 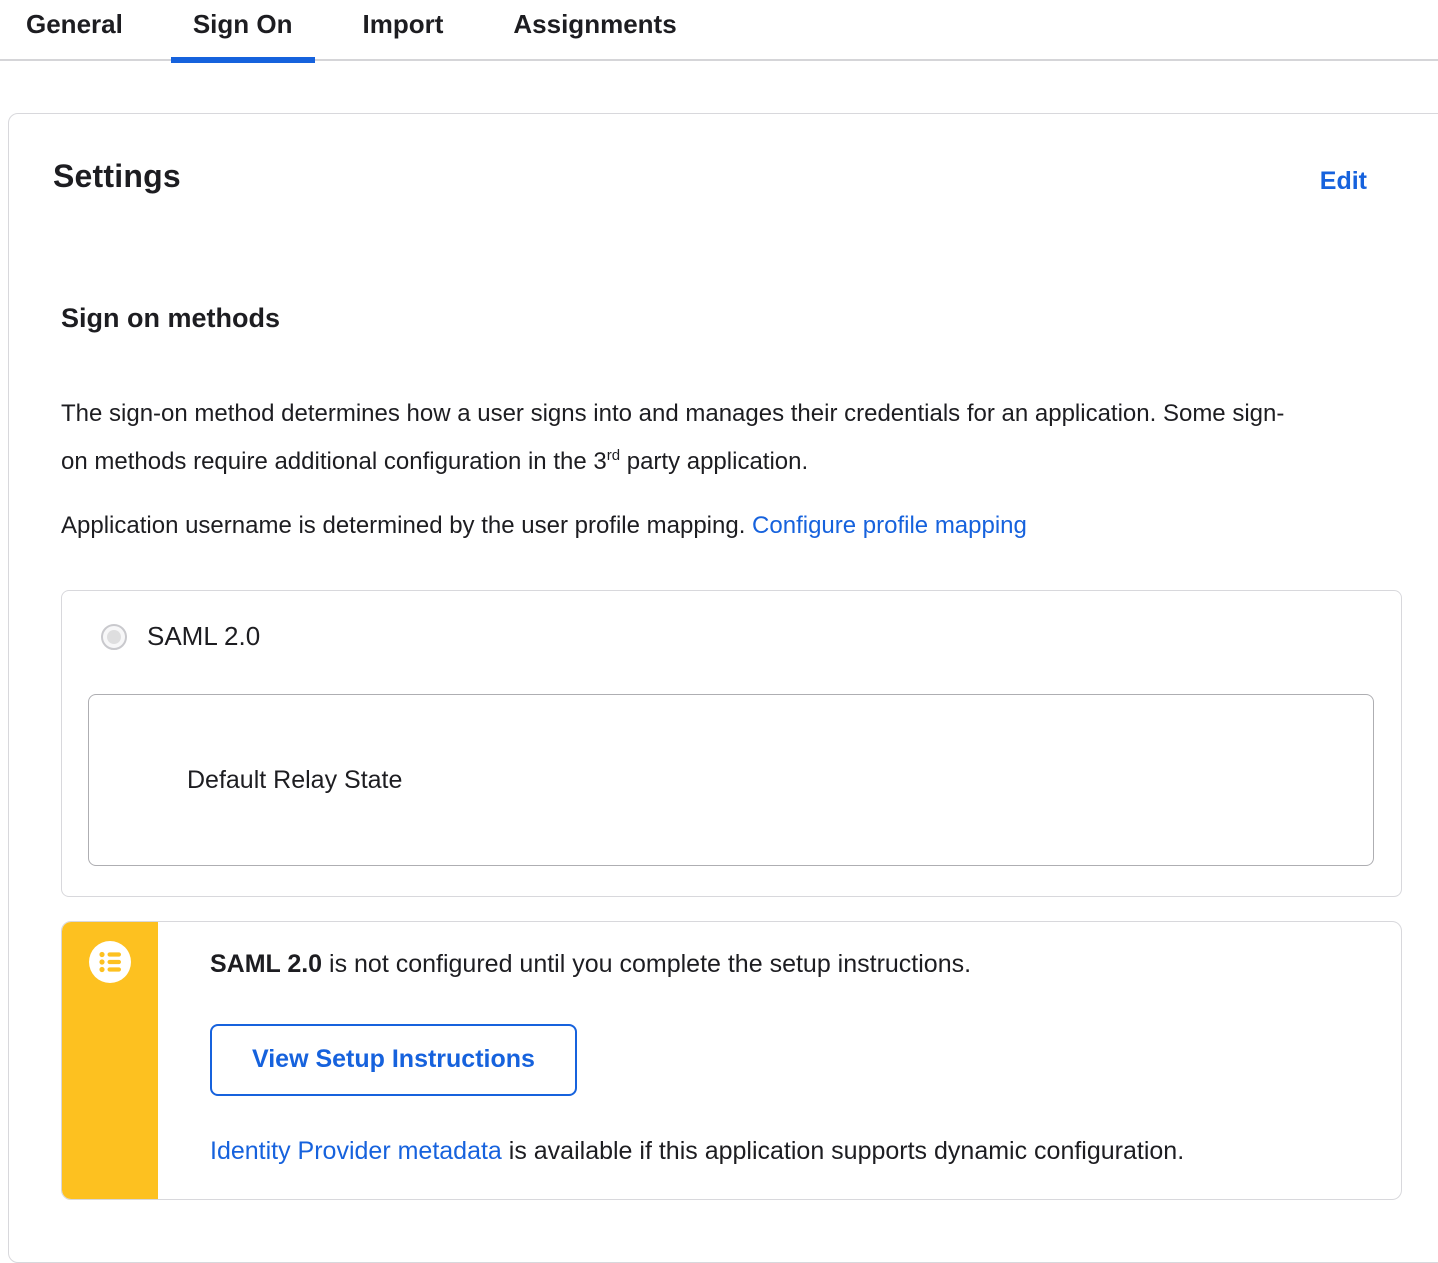 What do you see at coordinates (110, 1060) in the screenshot?
I see `callout-accent-bar` at bounding box center [110, 1060].